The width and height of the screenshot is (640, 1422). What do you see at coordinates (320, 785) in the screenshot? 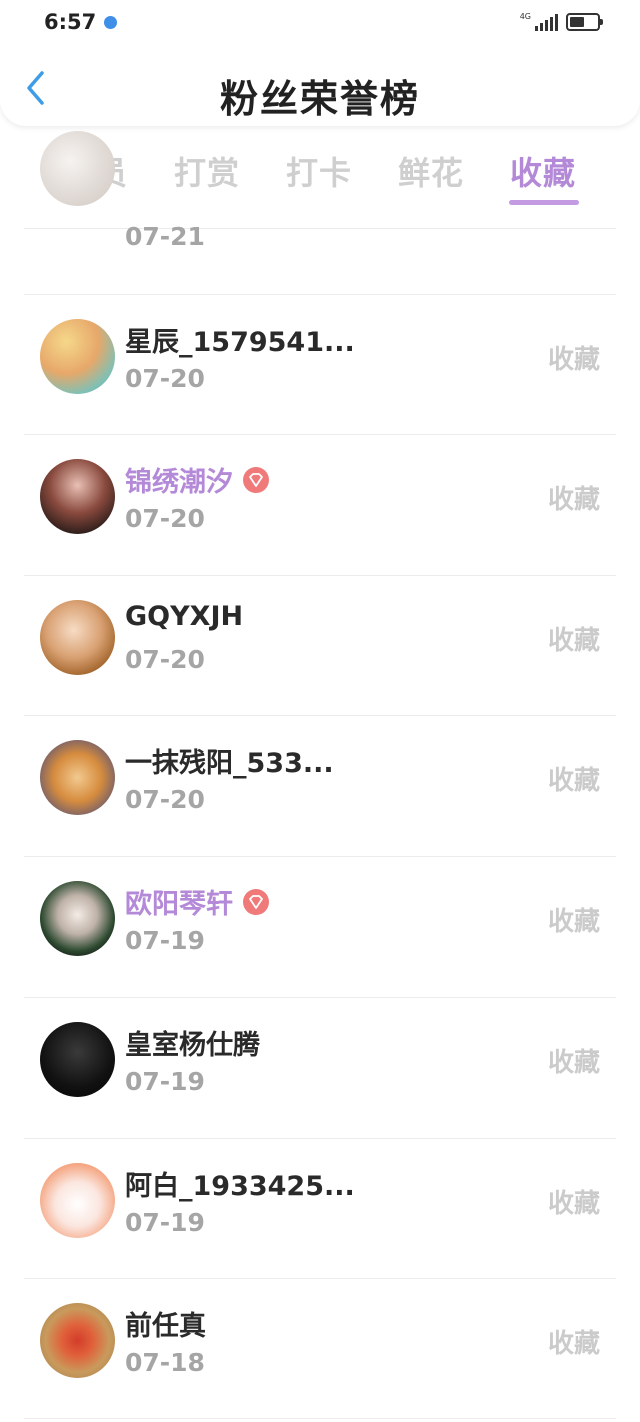
I see `list-item: 一抹残阳_533... 07-20 收藏` at bounding box center [320, 785].